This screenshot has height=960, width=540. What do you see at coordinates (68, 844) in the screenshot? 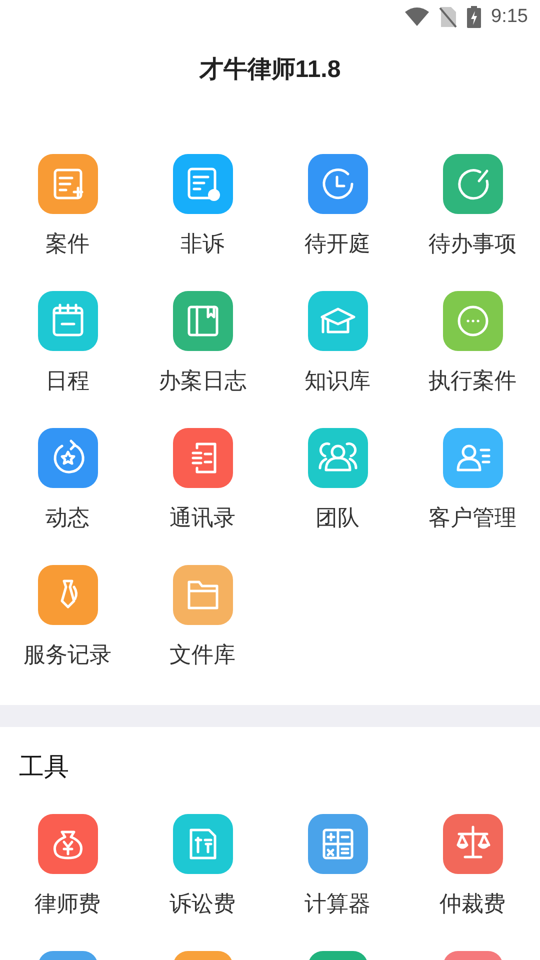
I see `money-bag-icon` at bounding box center [68, 844].